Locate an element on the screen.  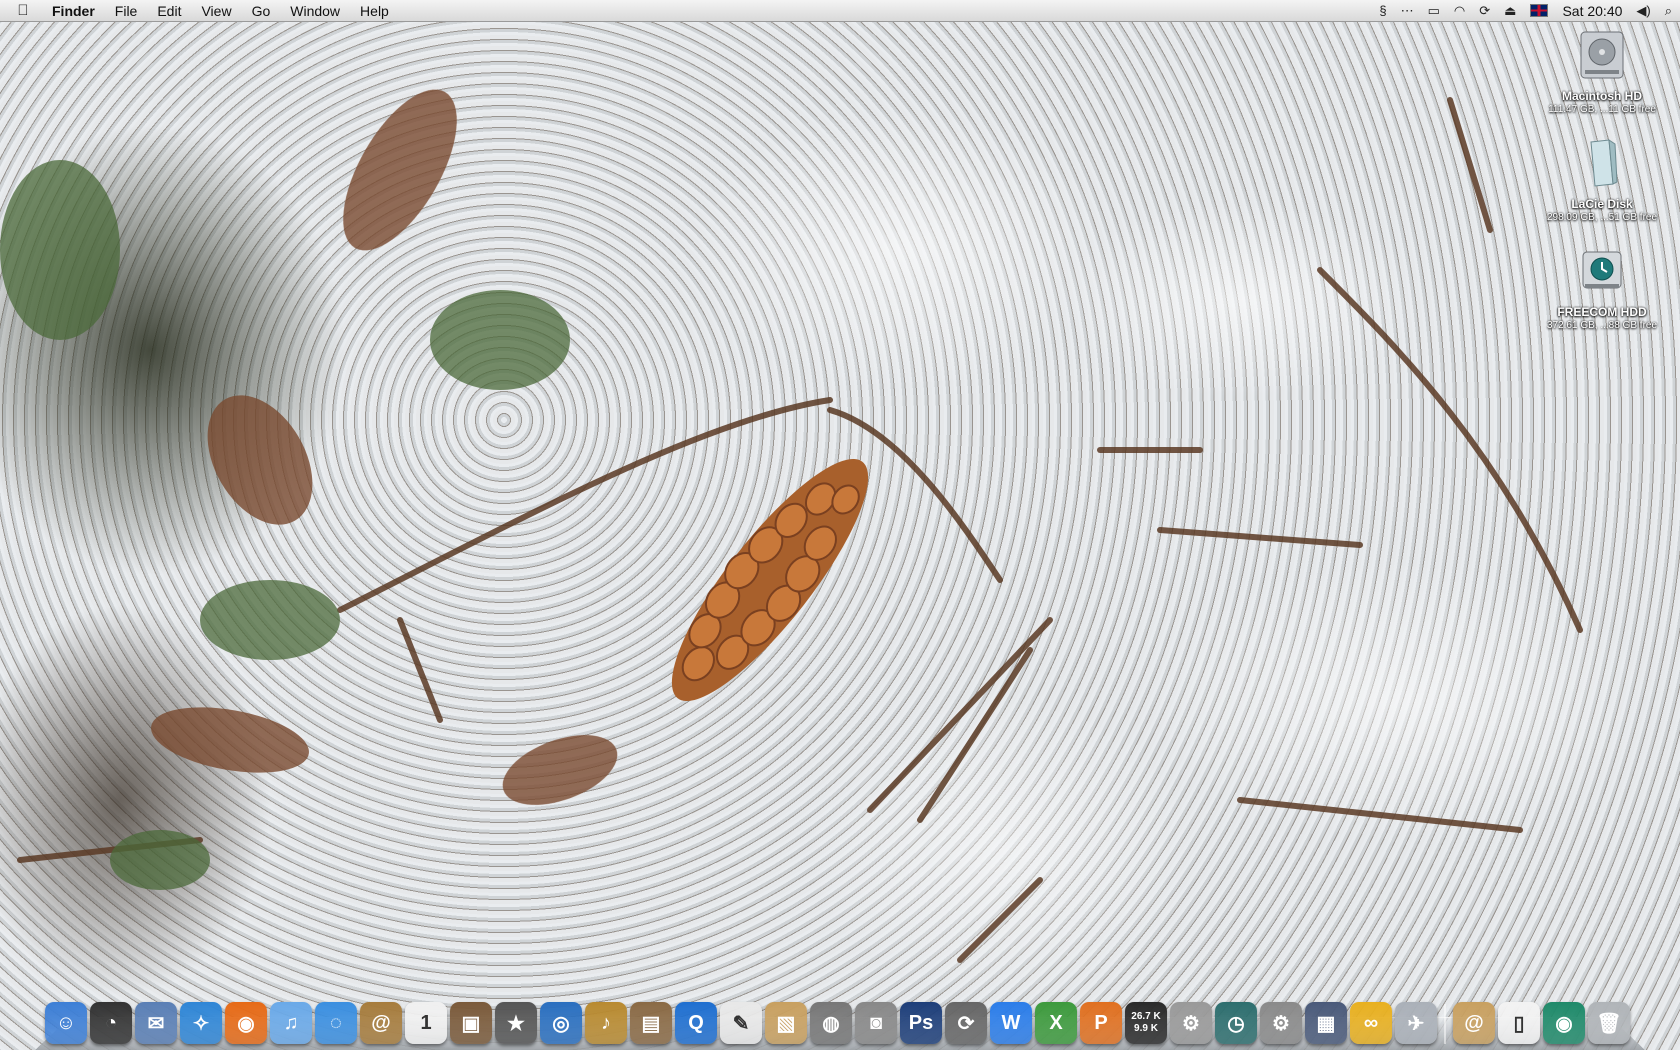
address-book-icon: @ is located at coordinates (381, 1023).